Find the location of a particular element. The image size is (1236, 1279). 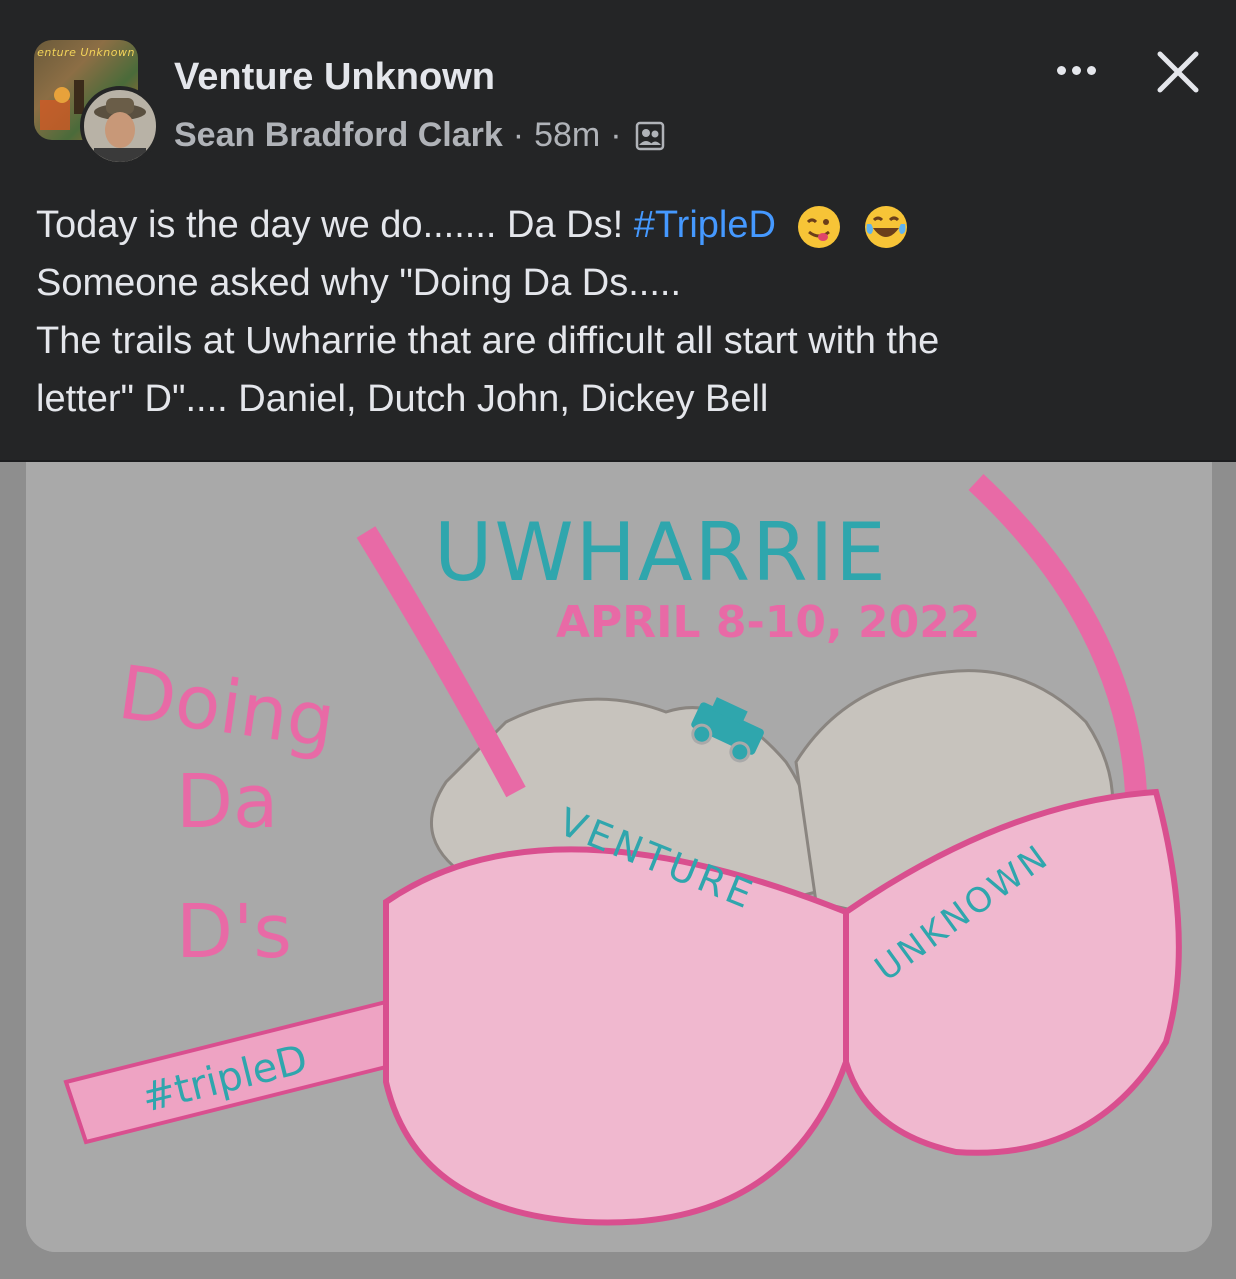

author-link: Sean Bradford Clark is located at coordinates (338, 135).